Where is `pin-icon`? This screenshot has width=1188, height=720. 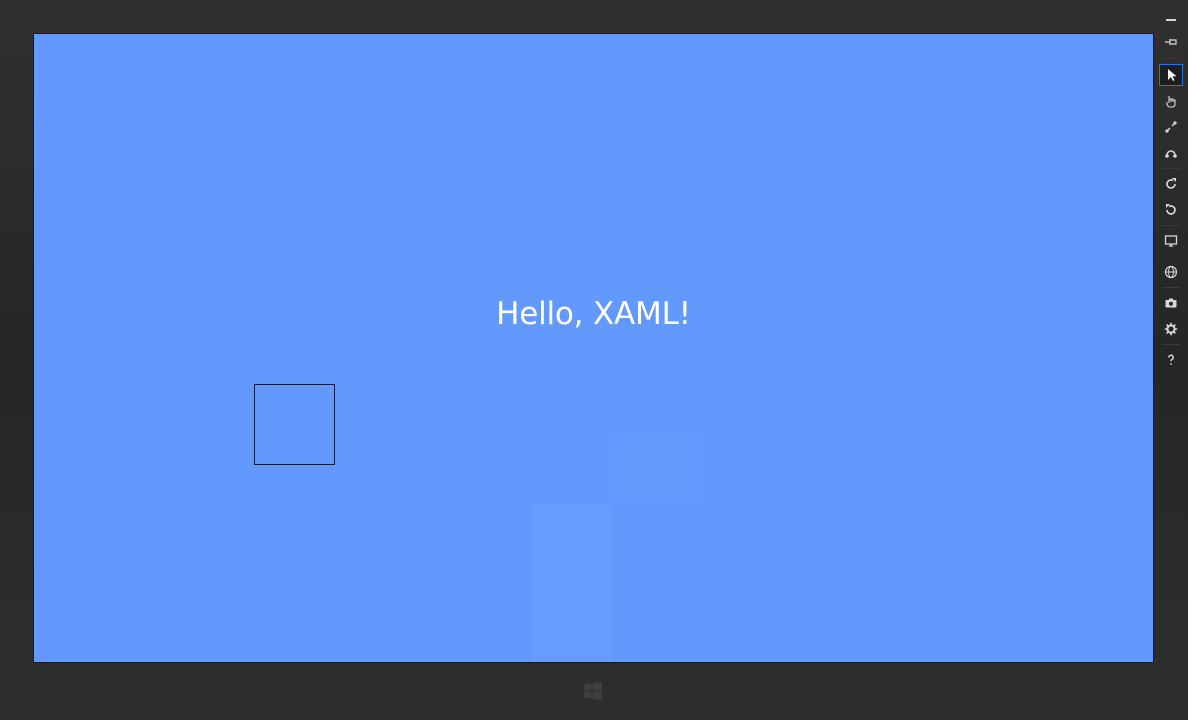 pin-icon is located at coordinates (1171, 42).